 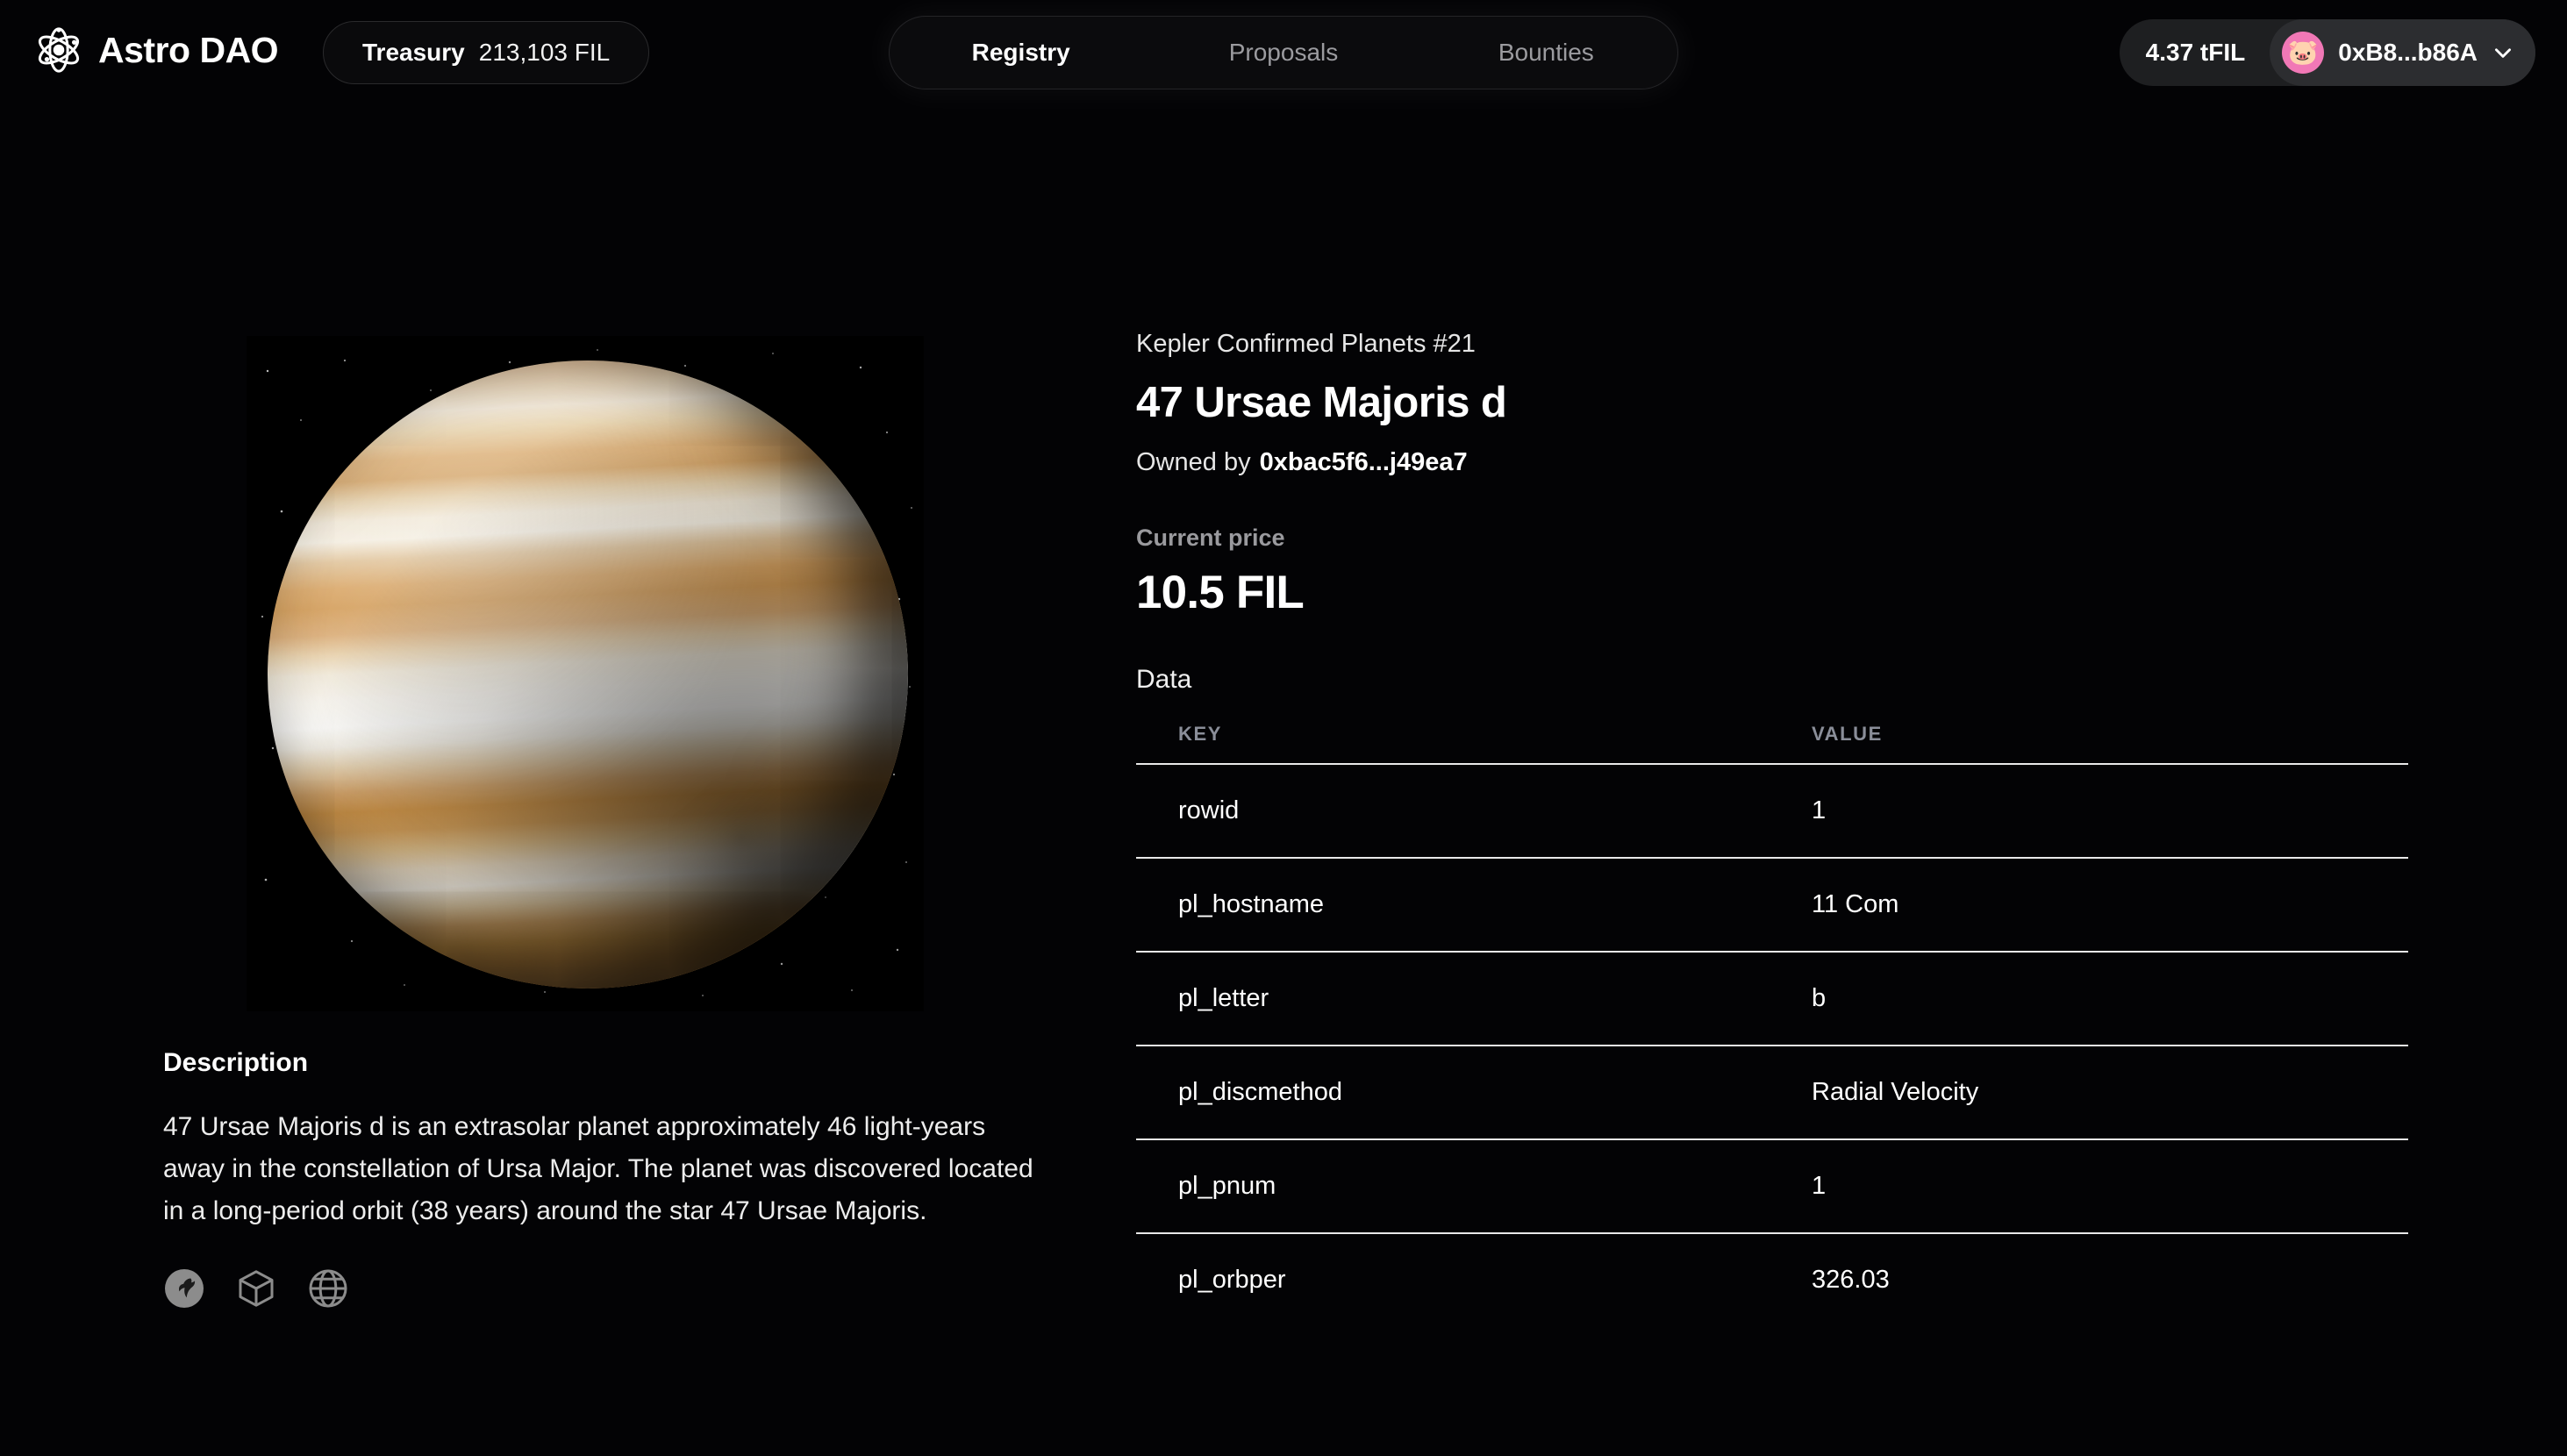 I want to click on owner-line: Owned by 0xbac5f6...j49ea7, so click(x=1772, y=462).